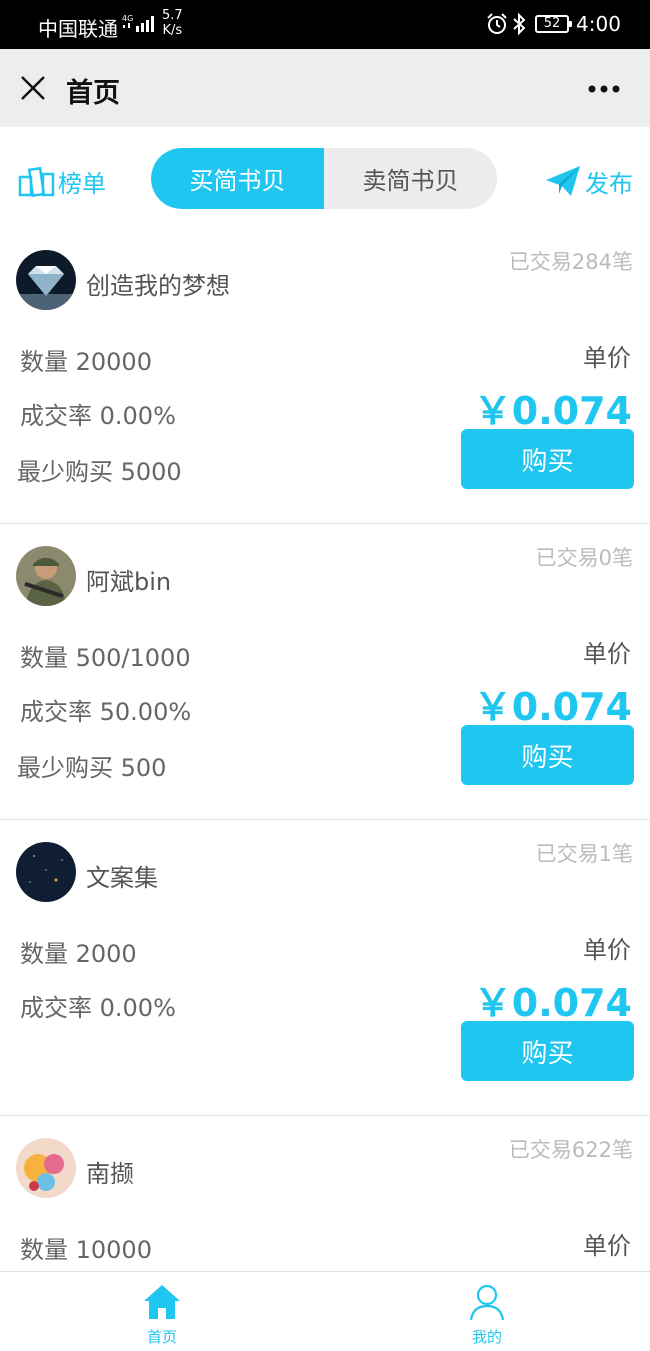 This screenshot has width=650, height=1351. I want to click on rank-button: 榜单, so click(62, 181).